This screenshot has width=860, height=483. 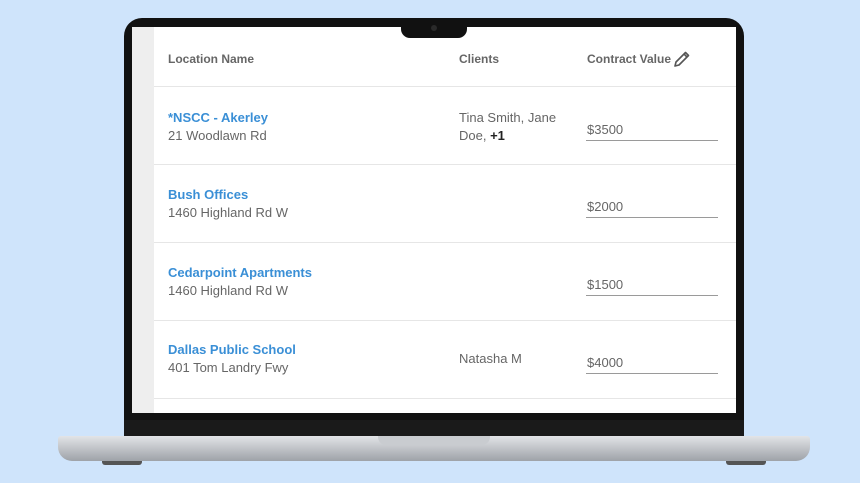 What do you see at coordinates (490, 358) in the screenshot?
I see `clients-list: Natasha M` at bounding box center [490, 358].